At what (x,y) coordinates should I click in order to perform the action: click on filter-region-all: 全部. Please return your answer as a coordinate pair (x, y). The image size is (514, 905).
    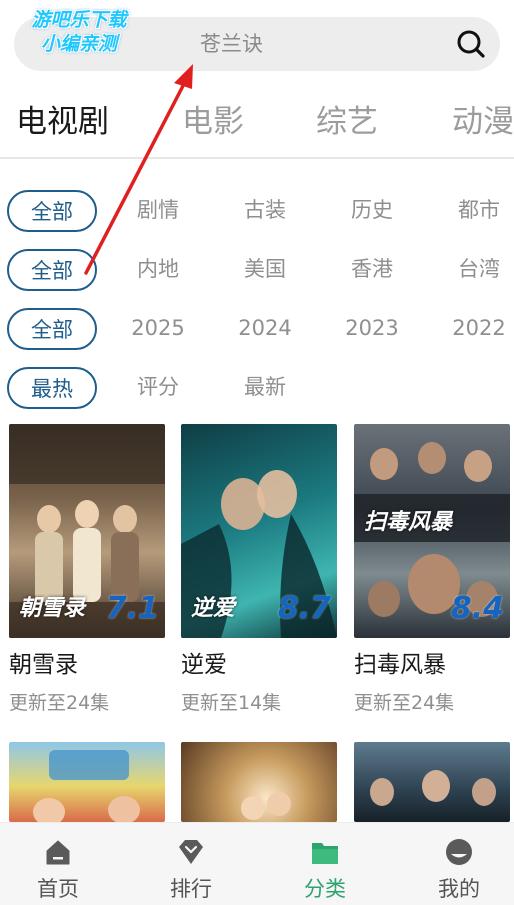
    Looking at the image, I should click on (52, 270).